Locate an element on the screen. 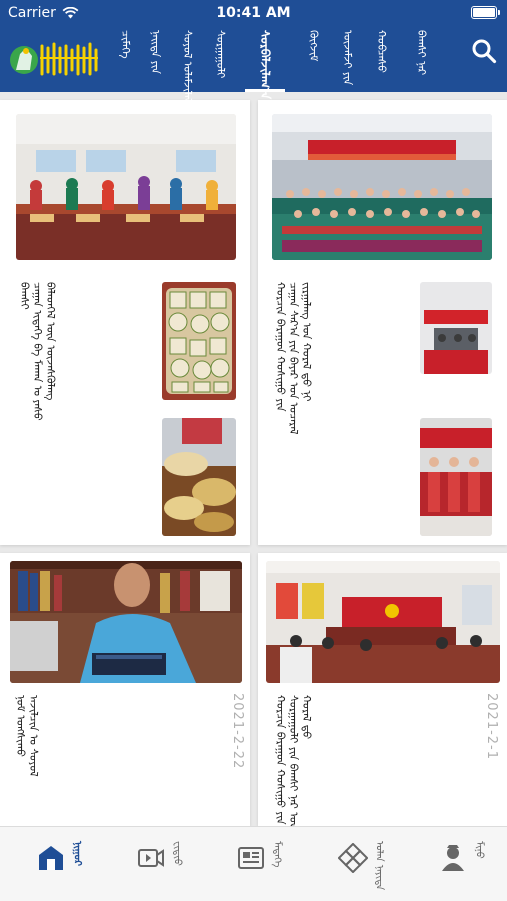 This screenshot has height=901, width=507. group-photo-image is located at coordinates (382, 187).